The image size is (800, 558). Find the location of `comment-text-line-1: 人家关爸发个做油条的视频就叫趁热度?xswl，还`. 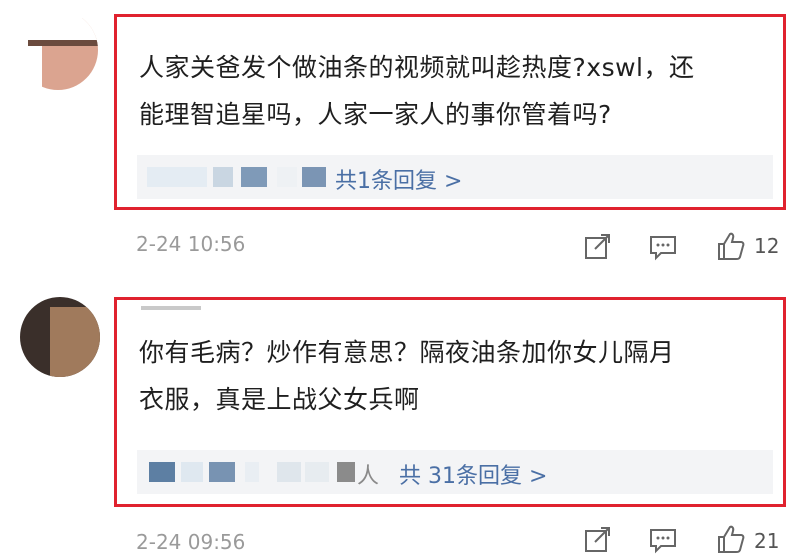

comment-text-line-1: 人家关爸发个做油条的视频就叫趁热度?xswl，还 is located at coordinates (417, 67).